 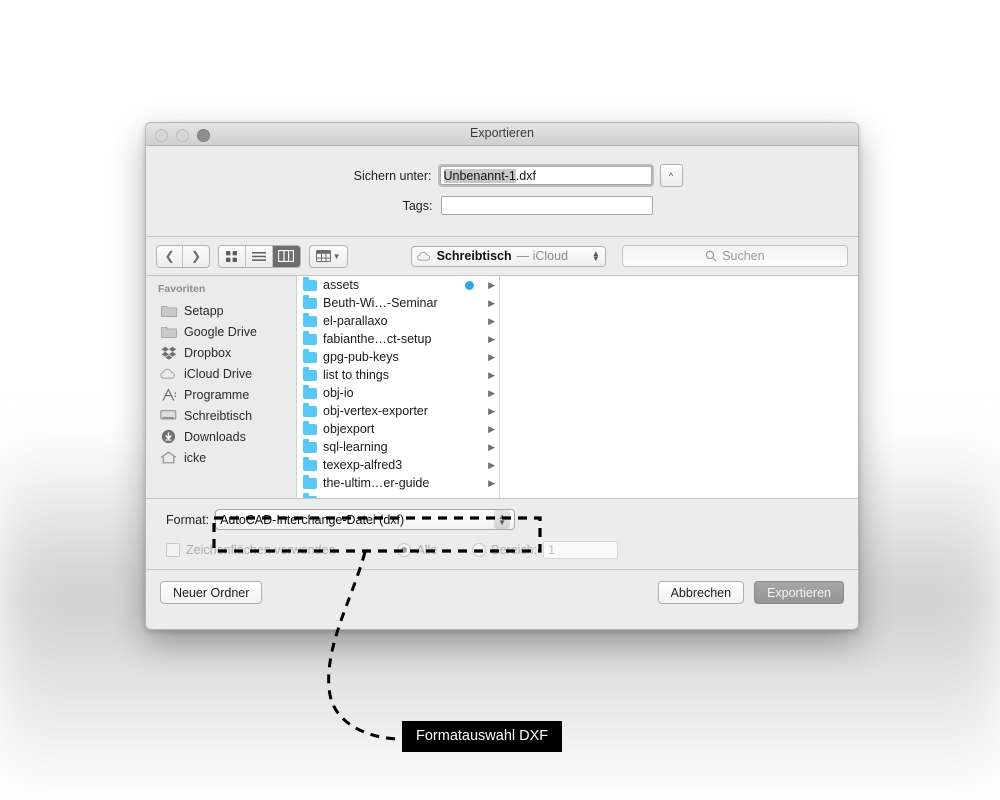 What do you see at coordinates (417, 205) in the screenshot?
I see `tags-label: Tags:` at bounding box center [417, 205].